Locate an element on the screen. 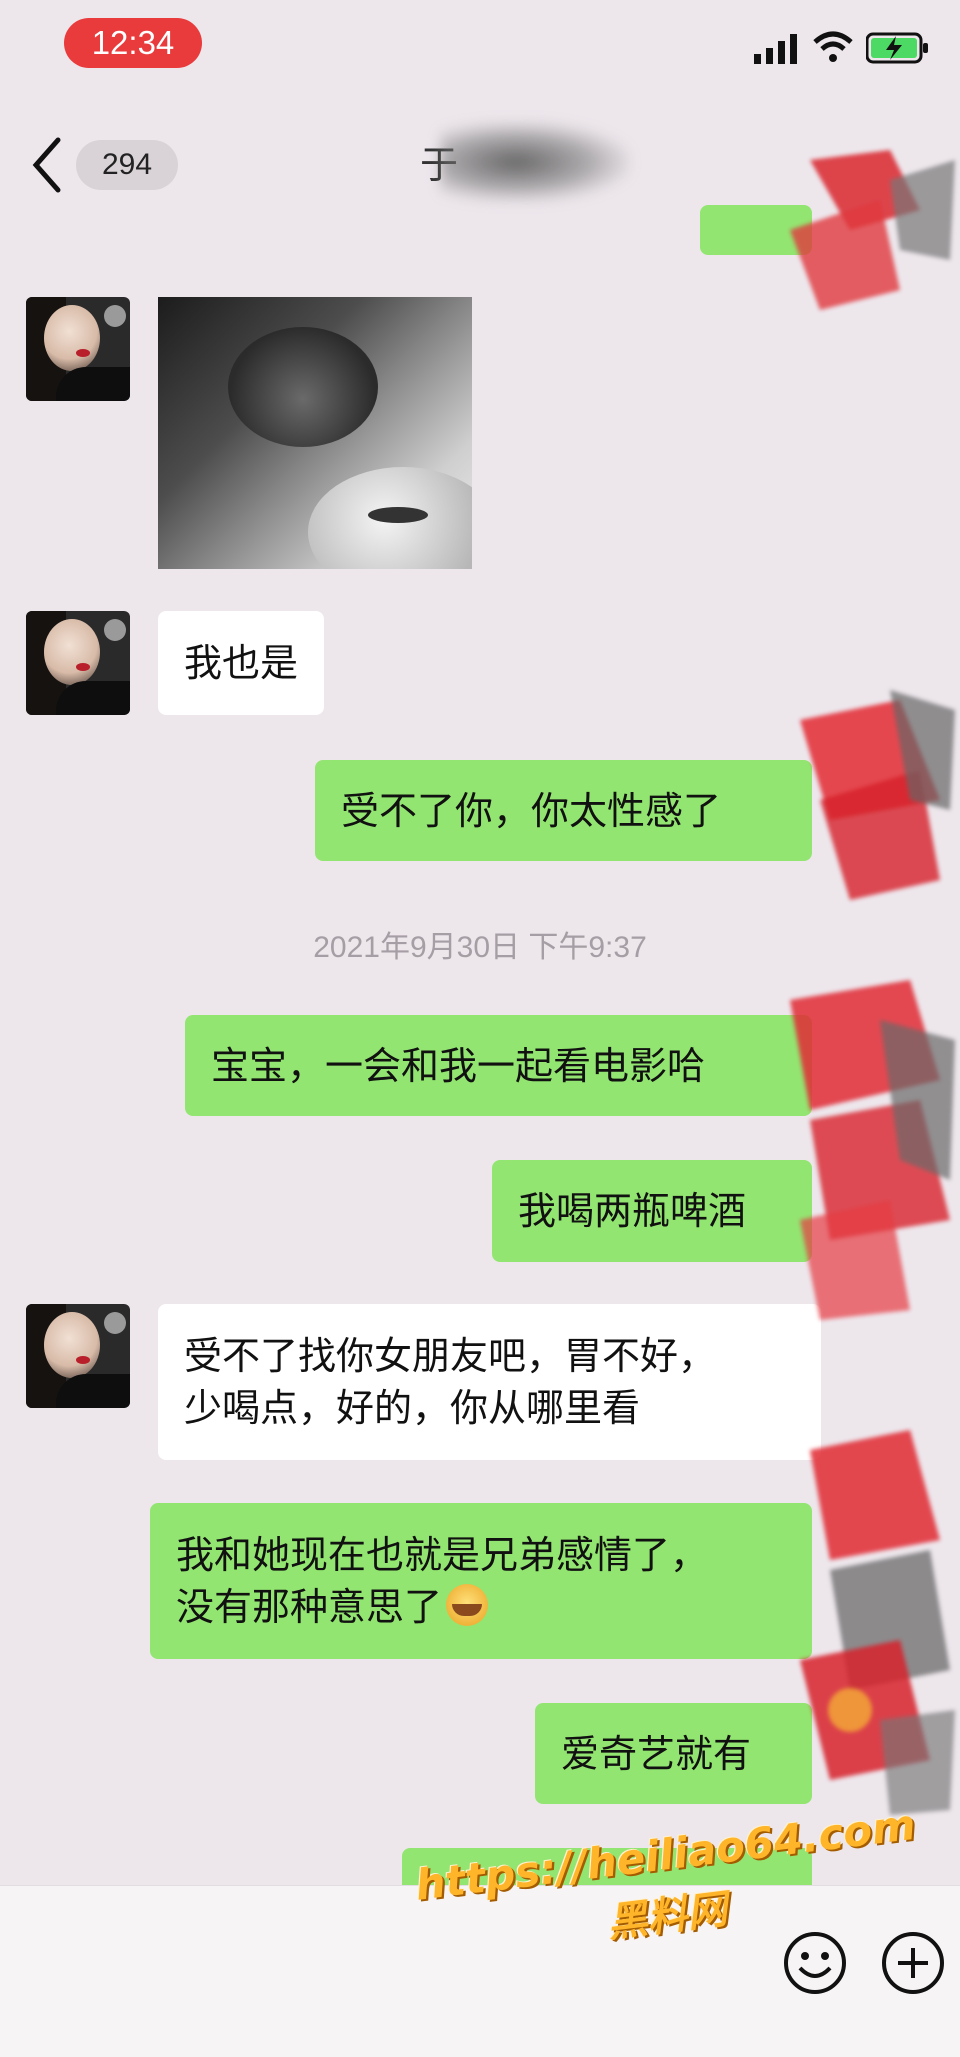 This screenshot has width=960, height=2057. message-bubble-incoming: 受不了找你女朋友吧，胃不好， 少喝点，好的，你从哪里看 is located at coordinates (489, 1382).